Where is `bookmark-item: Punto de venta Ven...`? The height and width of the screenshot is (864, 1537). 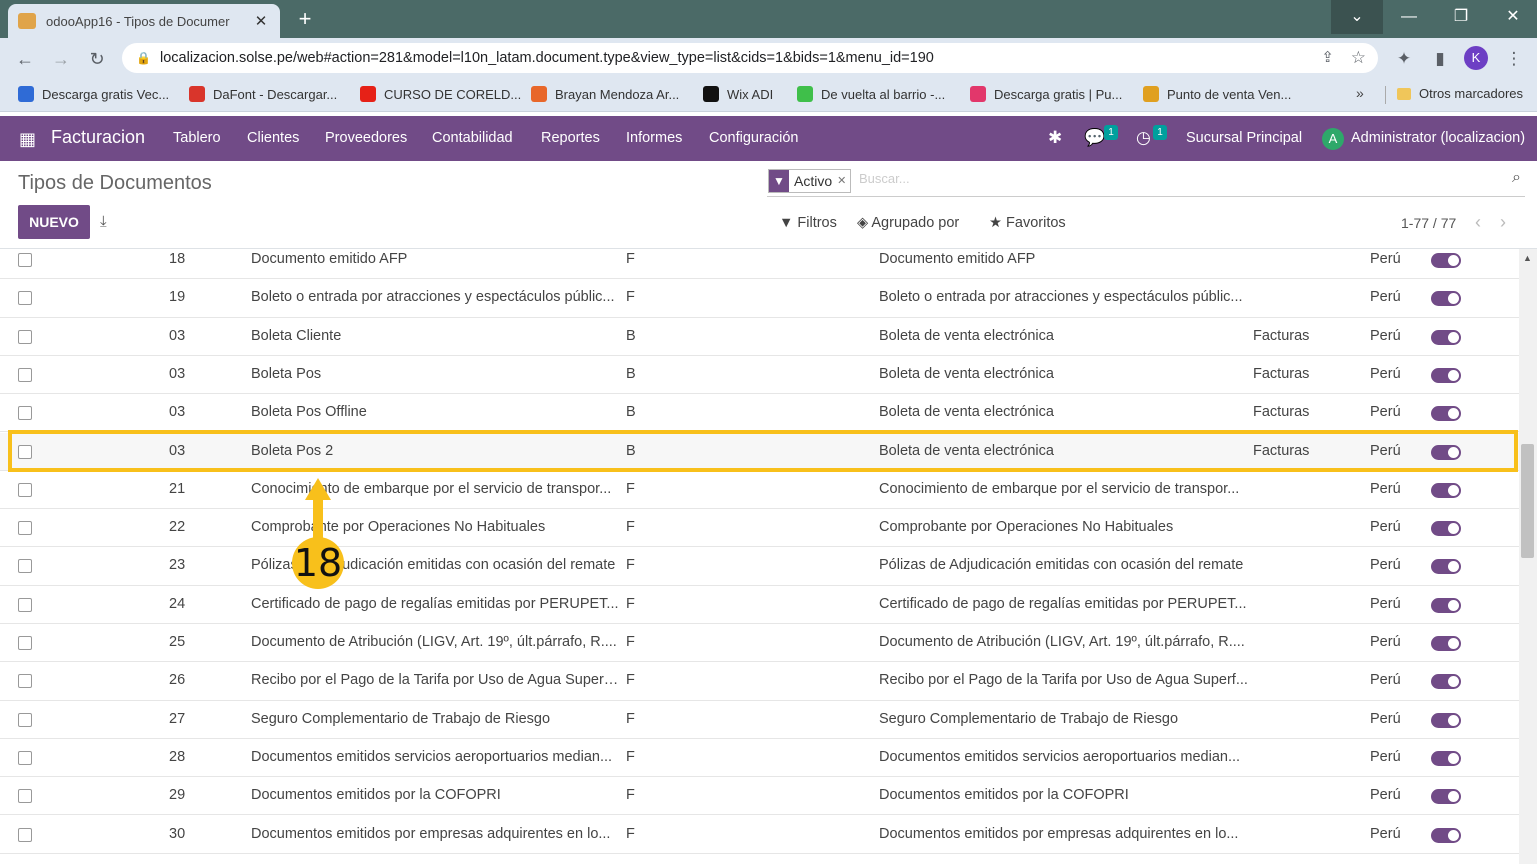 bookmark-item: Punto de venta Ven... is located at coordinates (1217, 94).